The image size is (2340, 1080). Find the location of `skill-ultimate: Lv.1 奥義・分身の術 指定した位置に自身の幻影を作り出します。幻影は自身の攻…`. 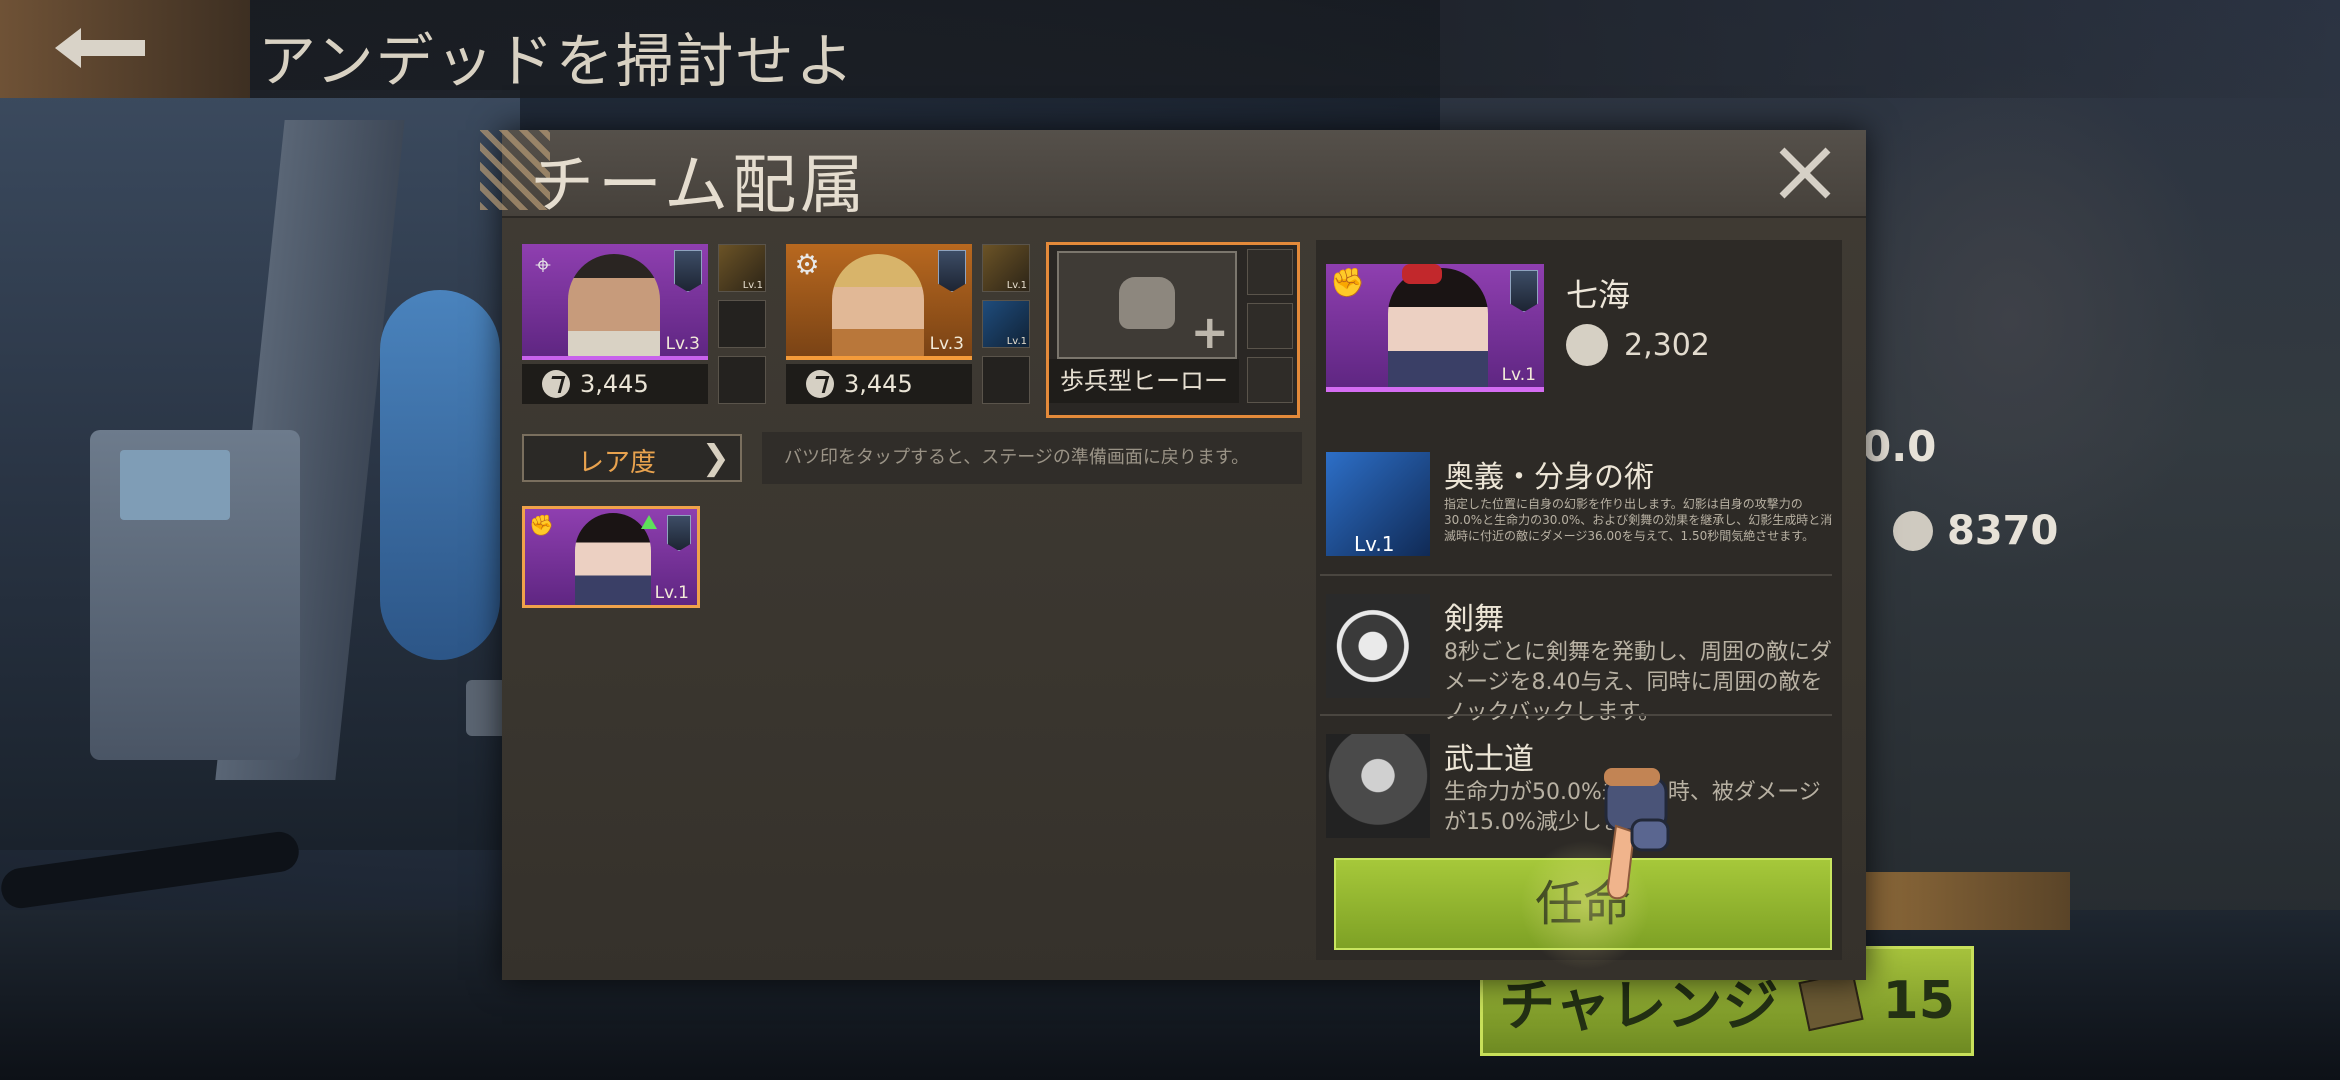

skill-ultimate: Lv.1 奥義・分身の術 指定した位置に自身の幻影を作り出します。幻影は自身の攻… is located at coordinates (1579, 508).